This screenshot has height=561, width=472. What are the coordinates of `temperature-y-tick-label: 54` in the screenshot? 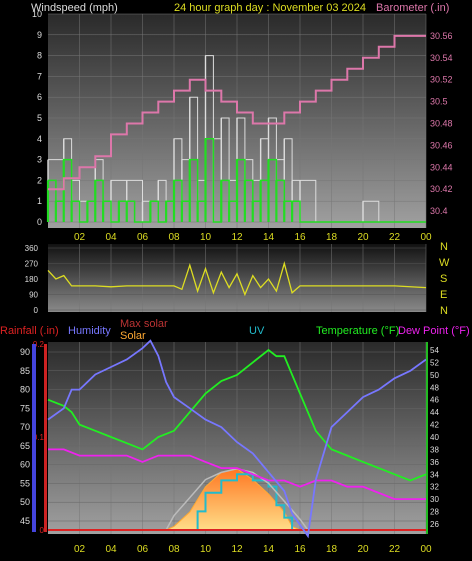 It's located at (434, 350).